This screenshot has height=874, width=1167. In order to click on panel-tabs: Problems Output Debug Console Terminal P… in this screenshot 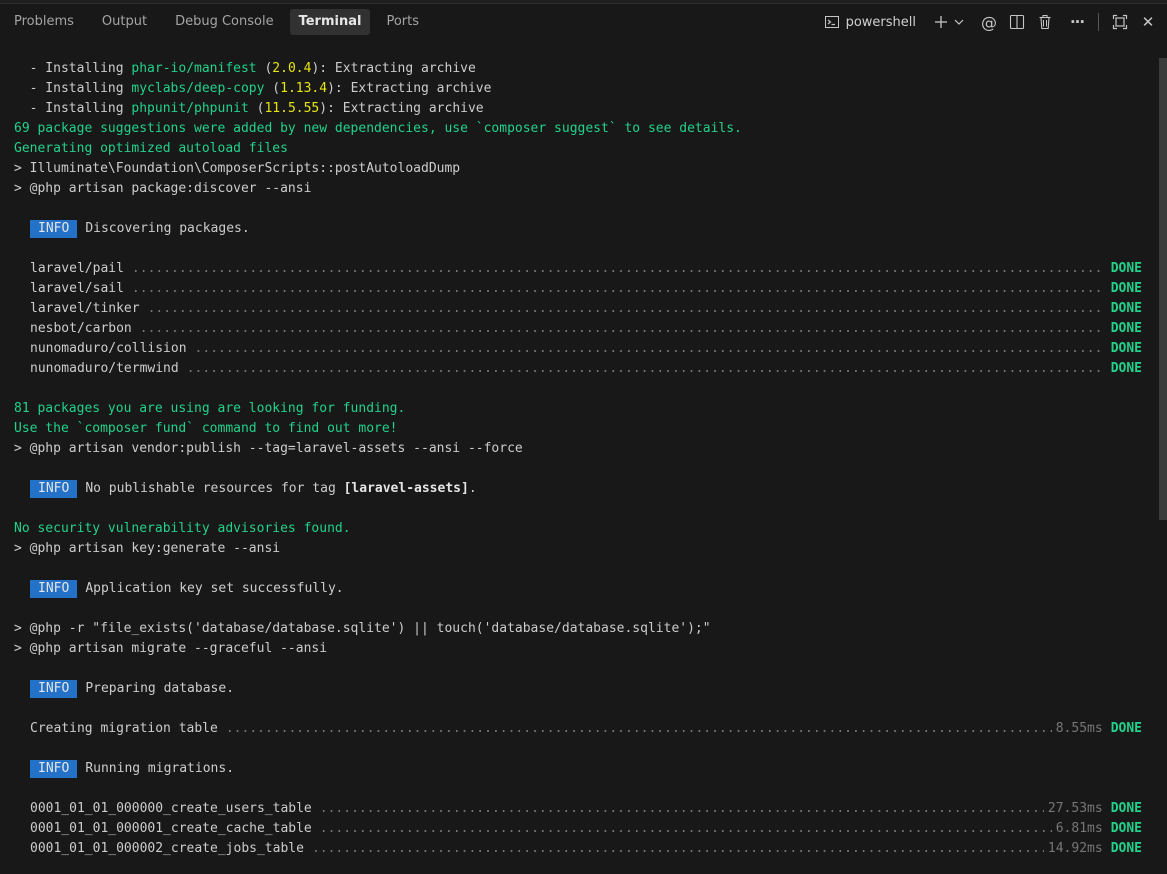, I will do `click(218, 22)`.